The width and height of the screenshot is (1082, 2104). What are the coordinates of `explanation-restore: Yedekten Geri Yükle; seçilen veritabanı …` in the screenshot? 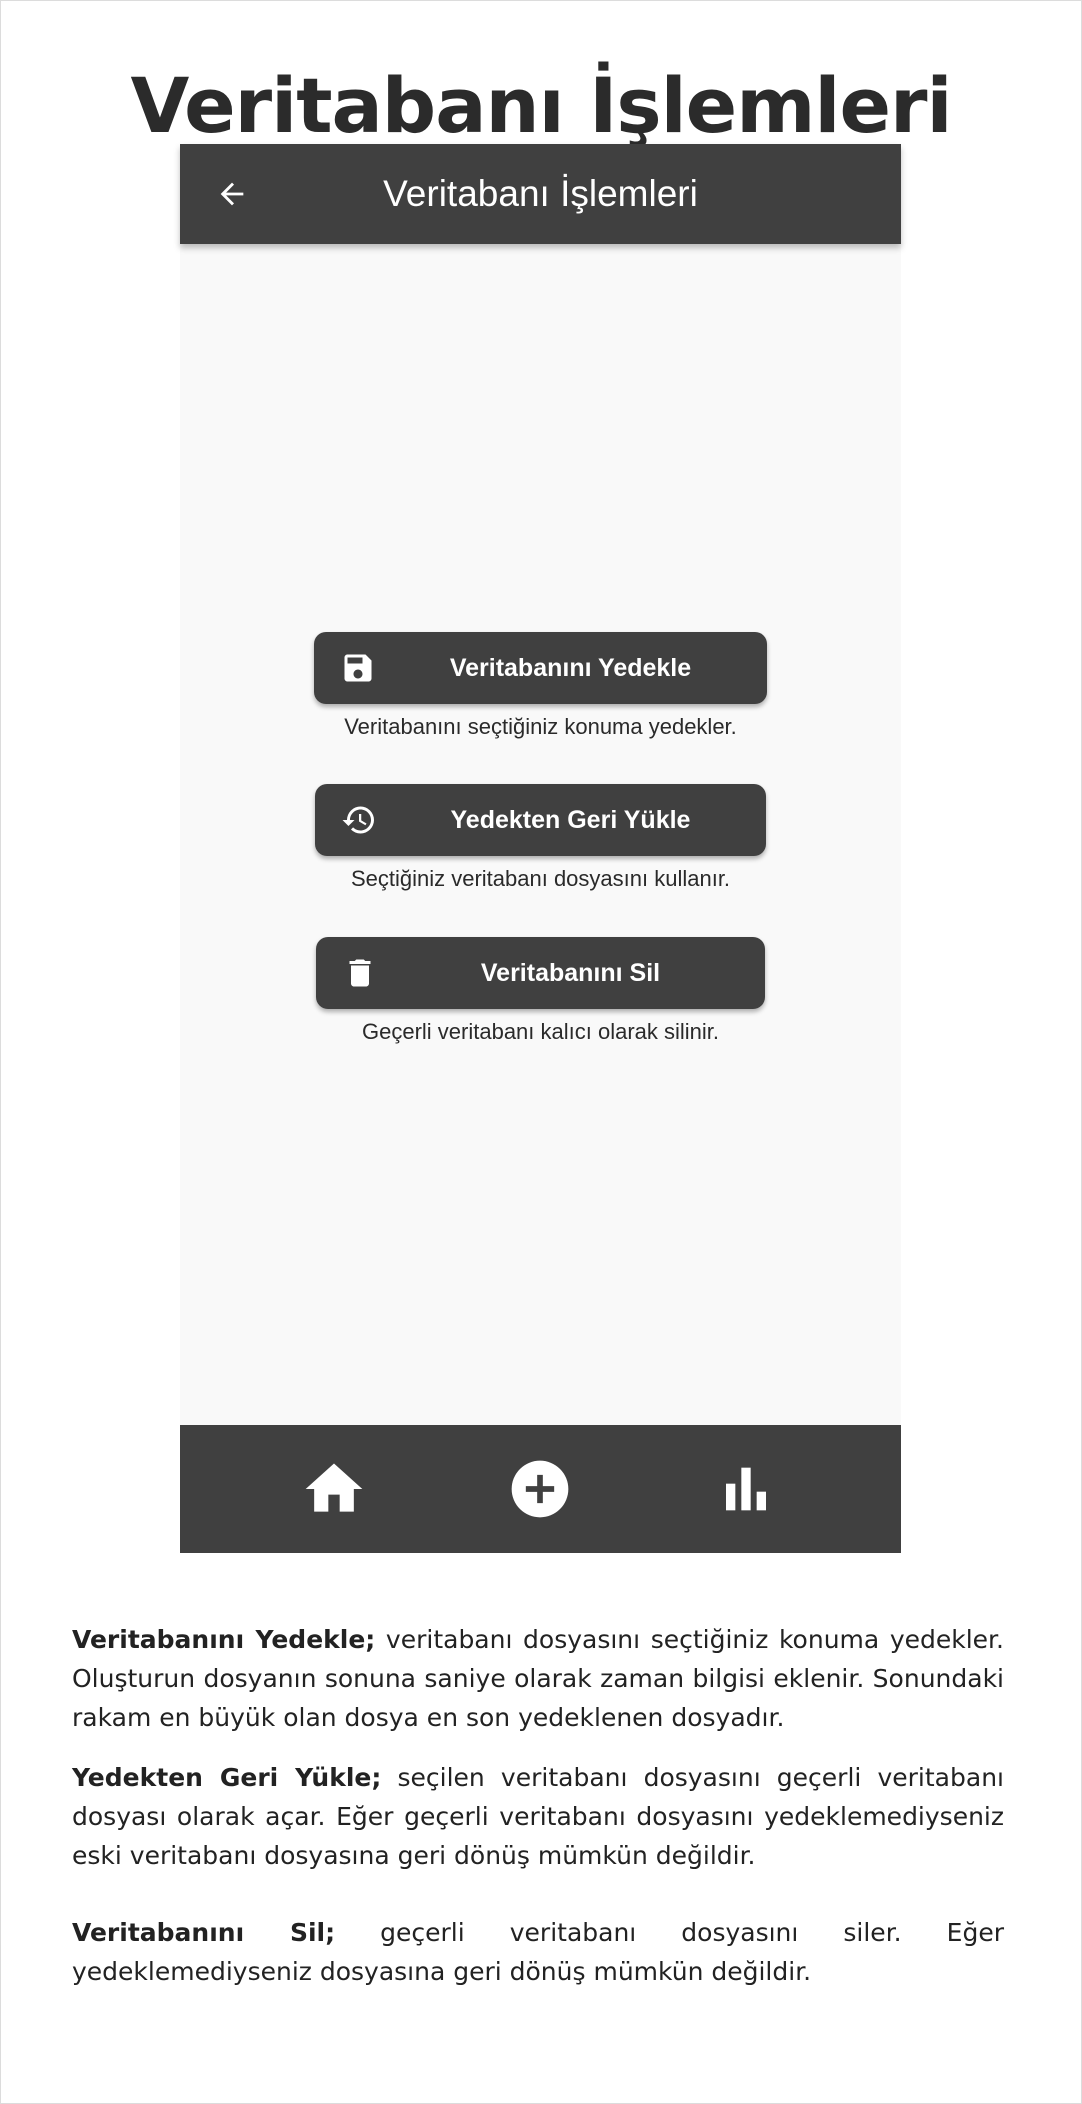 It's located at (538, 1816).